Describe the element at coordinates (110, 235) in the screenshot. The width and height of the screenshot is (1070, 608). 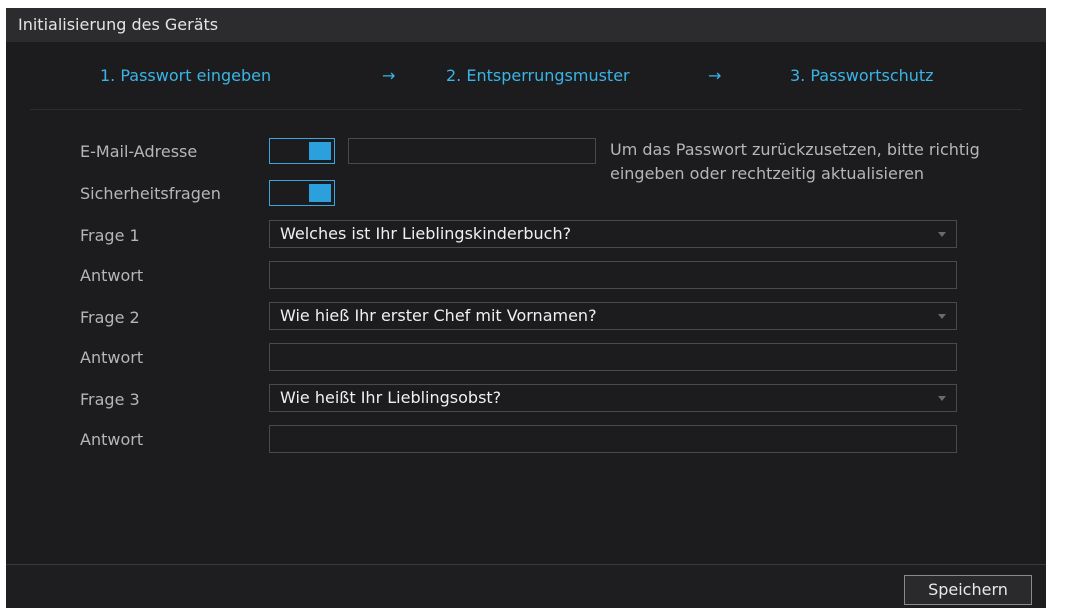
I see `question-1-label: Frage 1` at that location.